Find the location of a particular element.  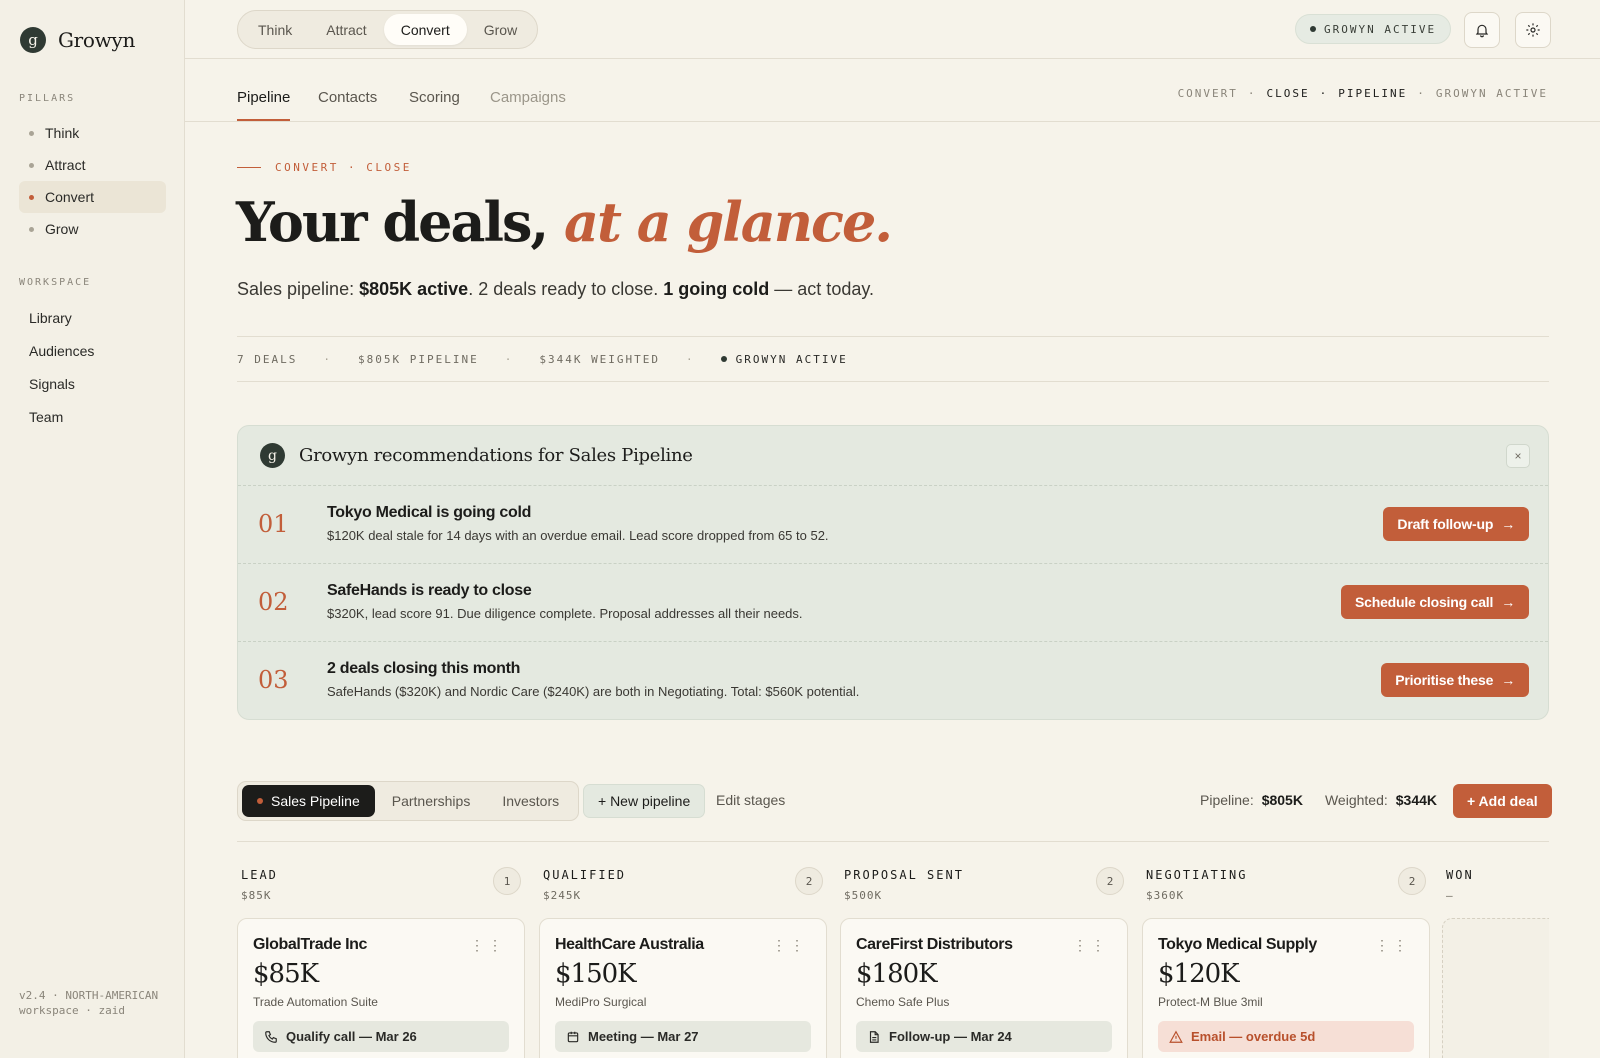

add-deal-button: + Add deal is located at coordinates (1502, 801).